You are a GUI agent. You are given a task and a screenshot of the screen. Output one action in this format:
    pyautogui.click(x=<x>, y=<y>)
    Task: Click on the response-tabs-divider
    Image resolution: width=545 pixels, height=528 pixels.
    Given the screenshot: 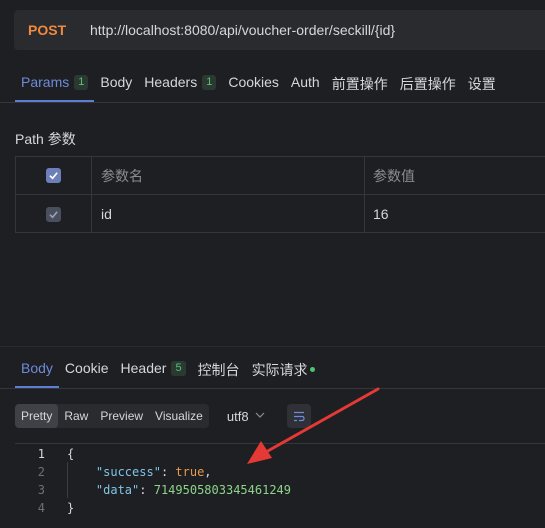 What is the action you would take?
    pyautogui.click(x=272, y=388)
    